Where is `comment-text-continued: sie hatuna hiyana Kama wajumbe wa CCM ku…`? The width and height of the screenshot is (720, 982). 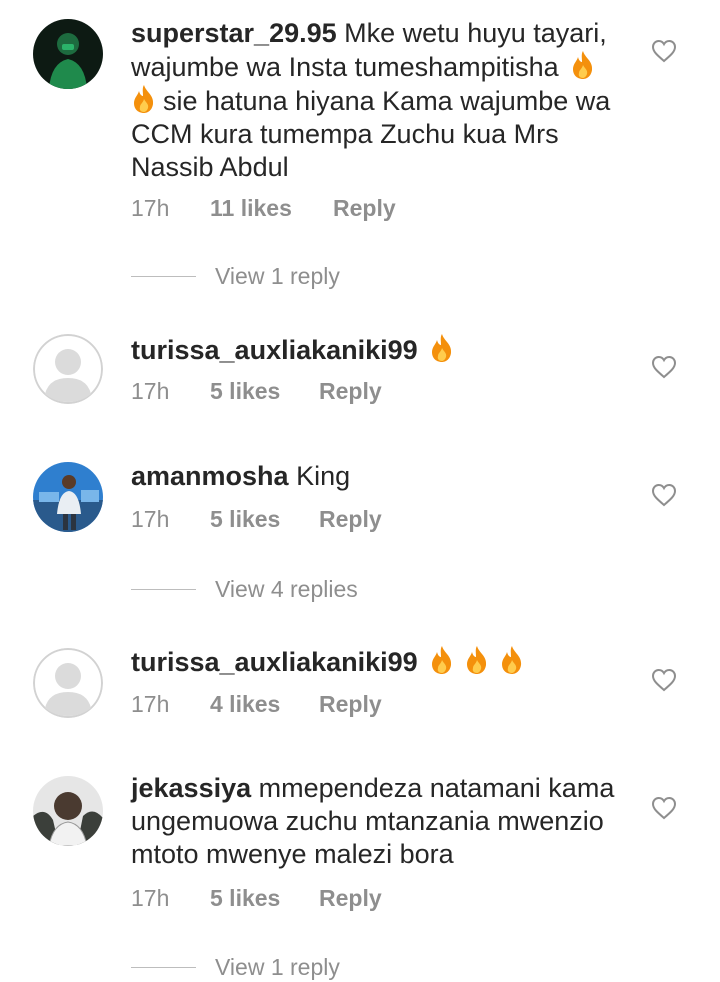 comment-text-continued: sie hatuna hiyana Kama wajumbe wa CCM ku… is located at coordinates (371, 134).